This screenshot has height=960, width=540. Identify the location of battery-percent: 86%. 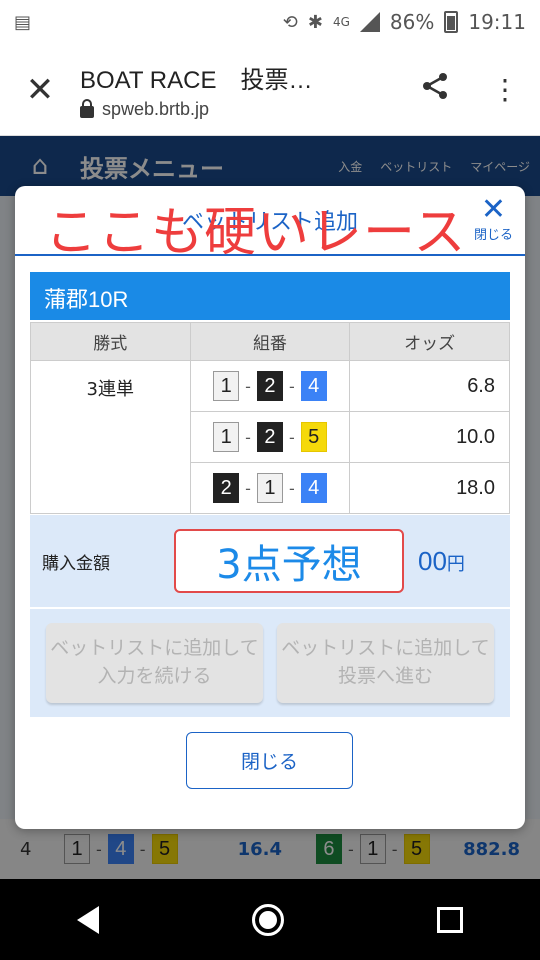
(412, 22).